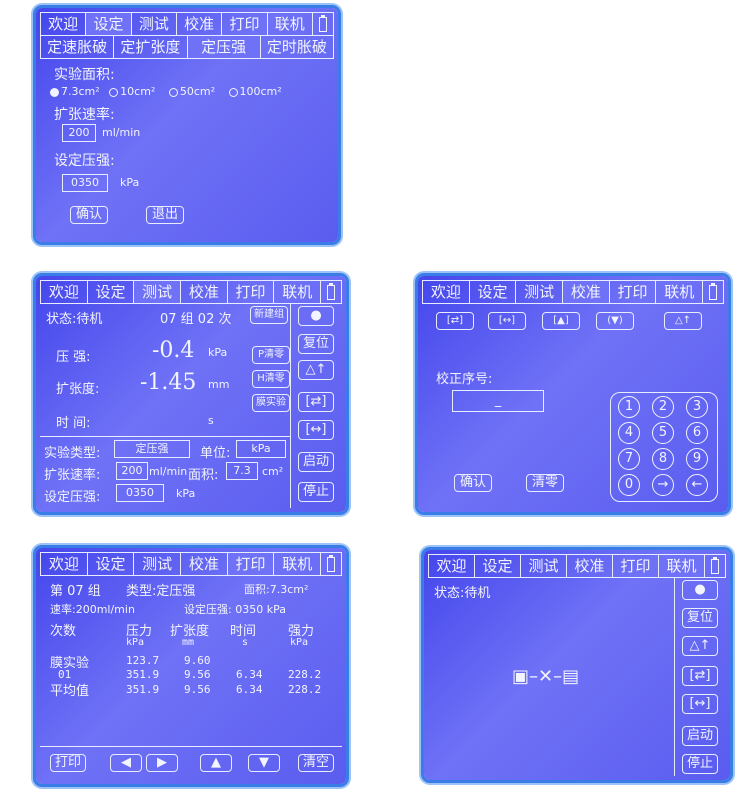 This screenshot has width=754, height=798. What do you see at coordinates (271, 379) in the screenshot?
I see `h-zero-button: H清零` at bounding box center [271, 379].